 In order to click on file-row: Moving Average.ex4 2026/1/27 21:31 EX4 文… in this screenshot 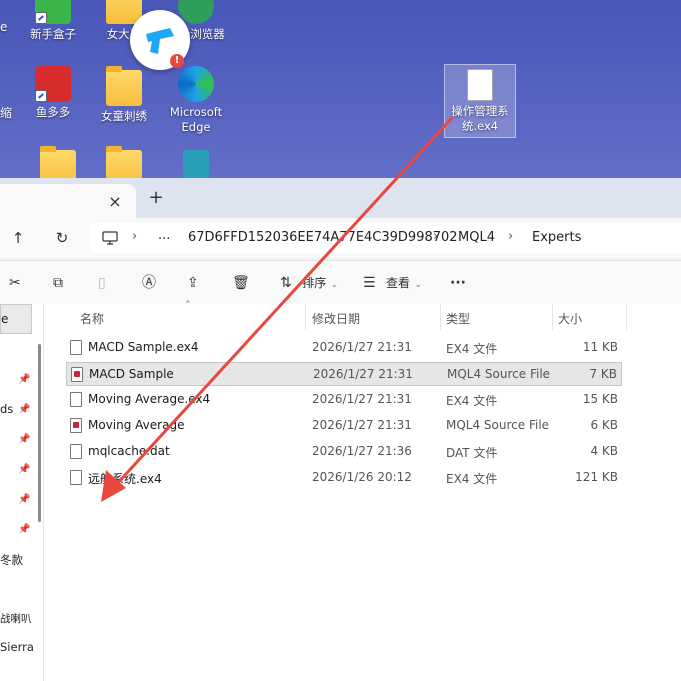, I will do `click(344, 400)`.